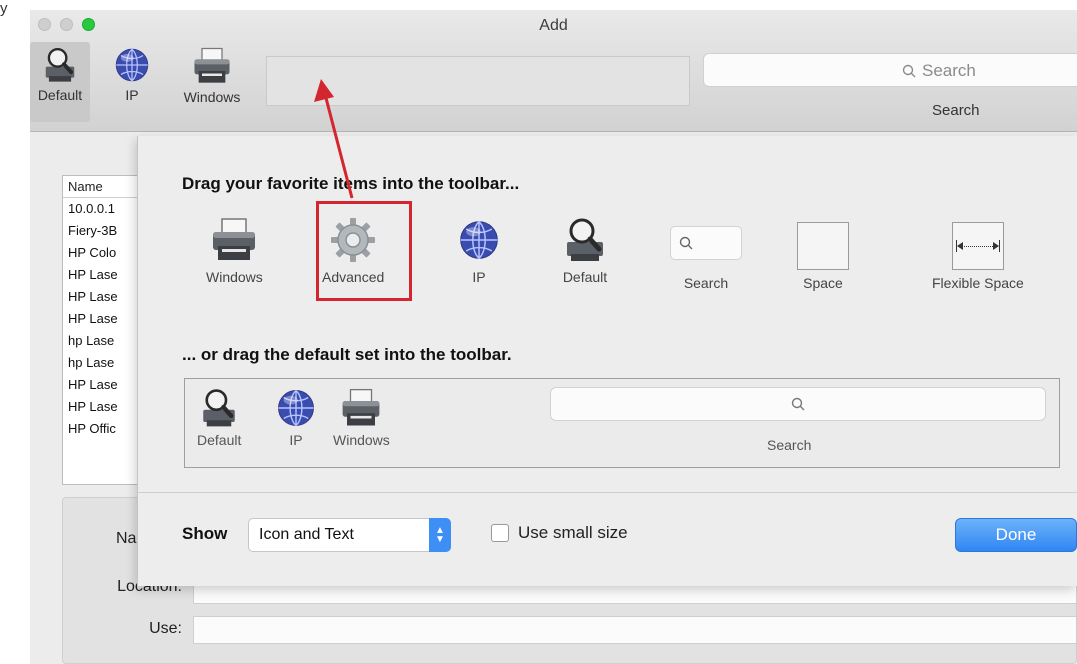 The width and height of the screenshot is (1077, 664). I want to click on use-label: Use:, so click(165, 628).